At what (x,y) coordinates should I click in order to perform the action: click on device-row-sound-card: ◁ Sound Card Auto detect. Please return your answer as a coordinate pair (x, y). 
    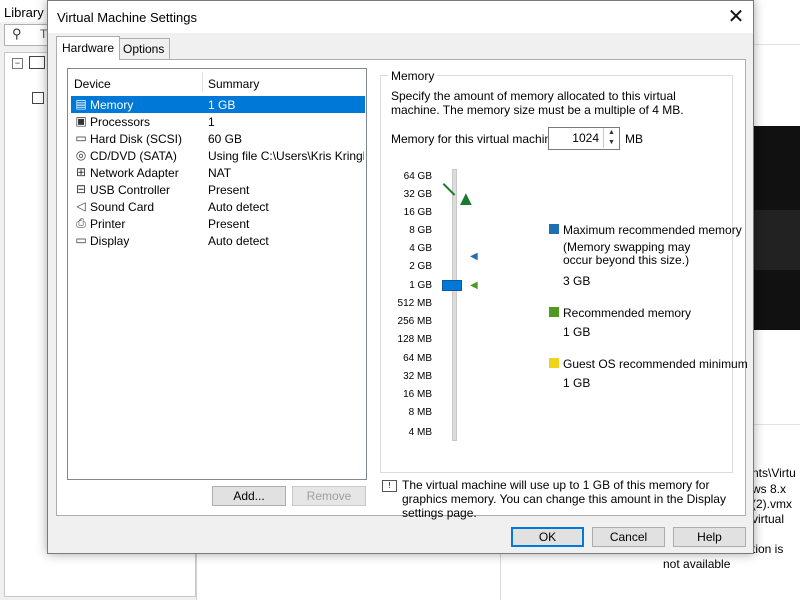
    Looking at the image, I should click on (218, 206).